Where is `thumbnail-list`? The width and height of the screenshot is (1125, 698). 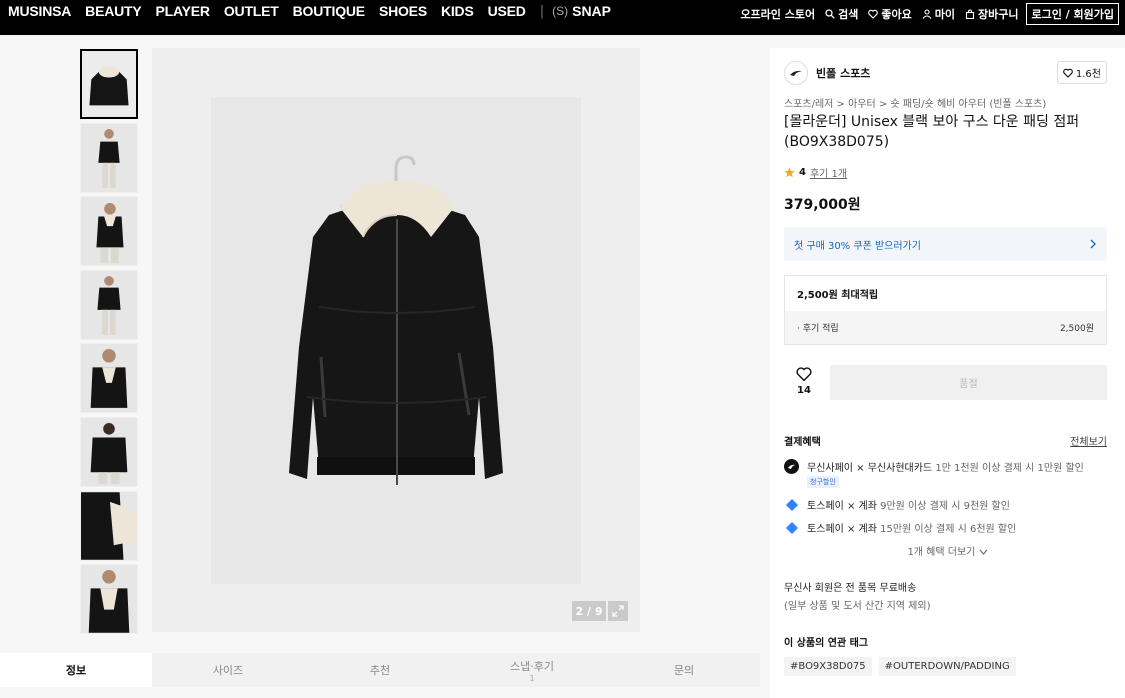 thumbnail-list is located at coordinates (110, 343).